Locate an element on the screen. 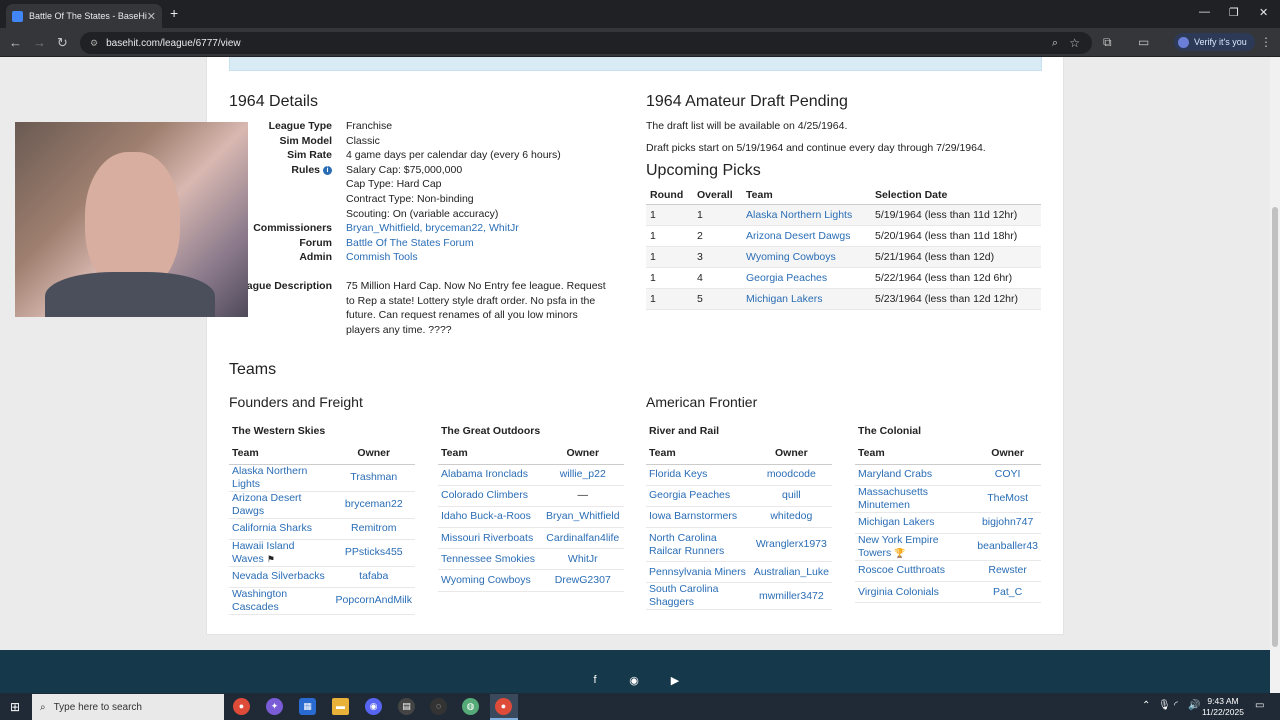 The height and width of the screenshot is (720, 1280). commissioners-links: Bryan_Whitfield, bryceman22, WhitJr is located at coordinates (487, 228).